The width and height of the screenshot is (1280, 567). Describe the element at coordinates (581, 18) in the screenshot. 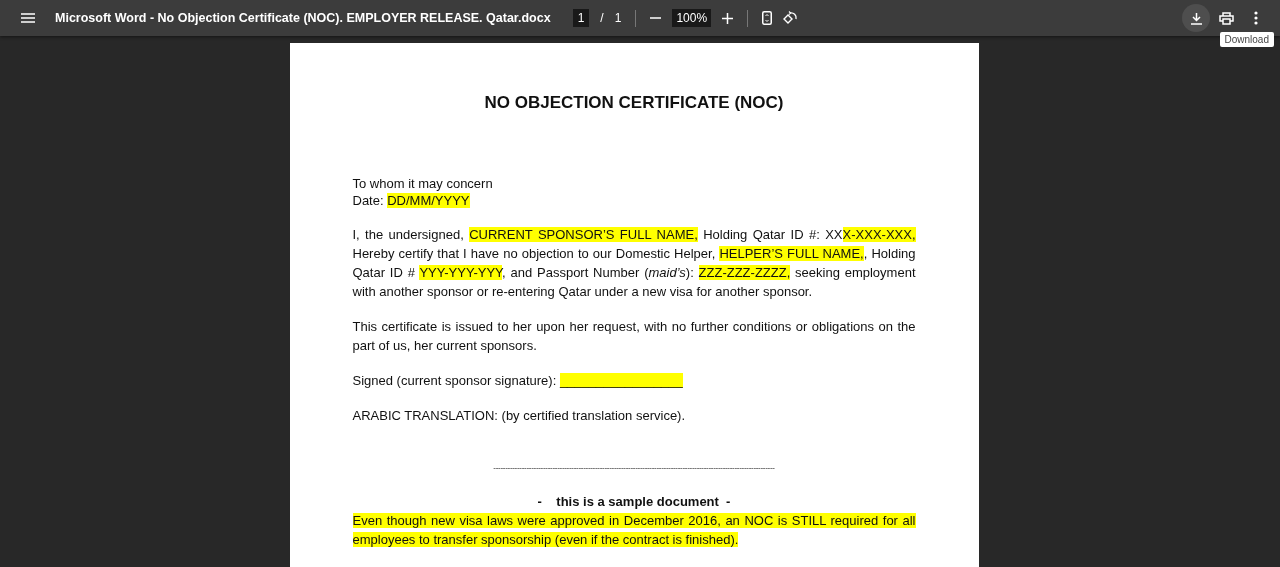

I see `page-number-field: 1` at that location.